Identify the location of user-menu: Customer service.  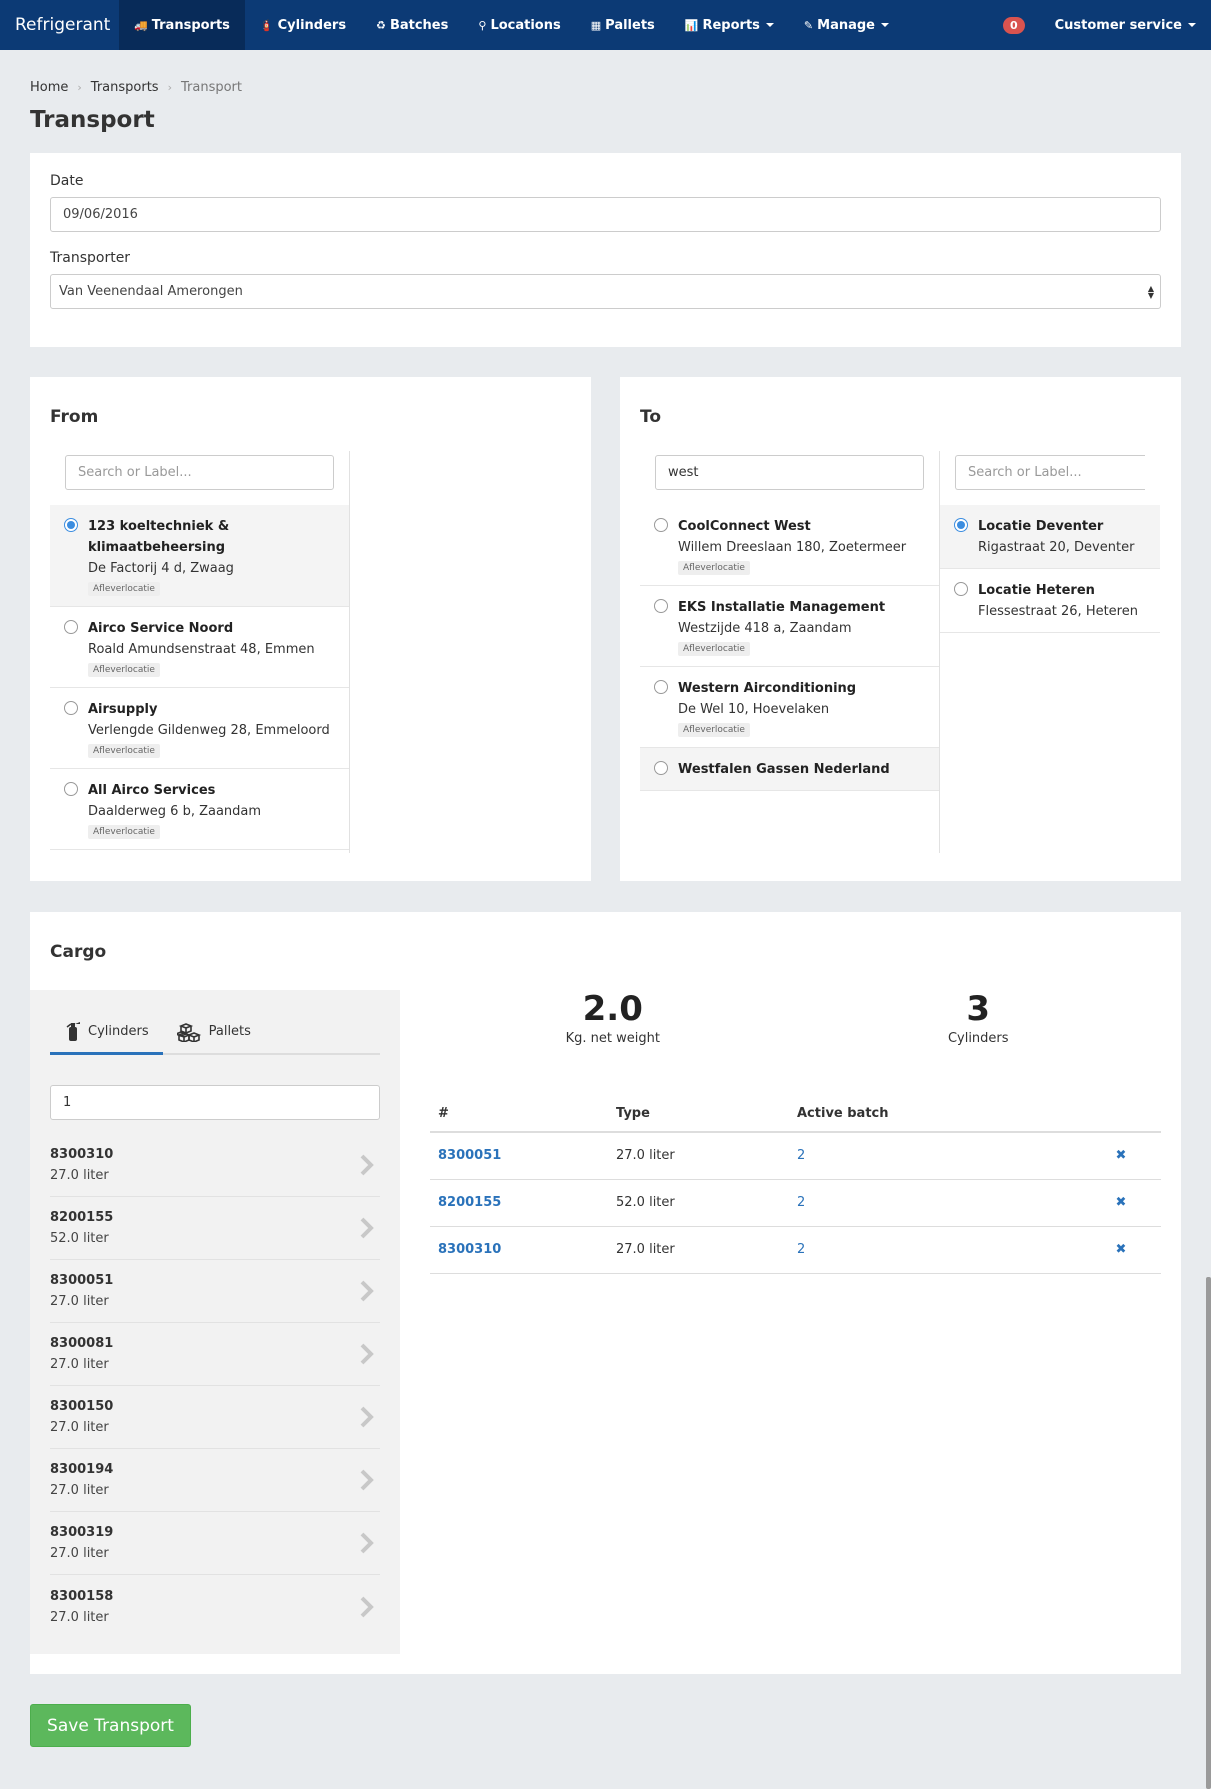
(1125, 25).